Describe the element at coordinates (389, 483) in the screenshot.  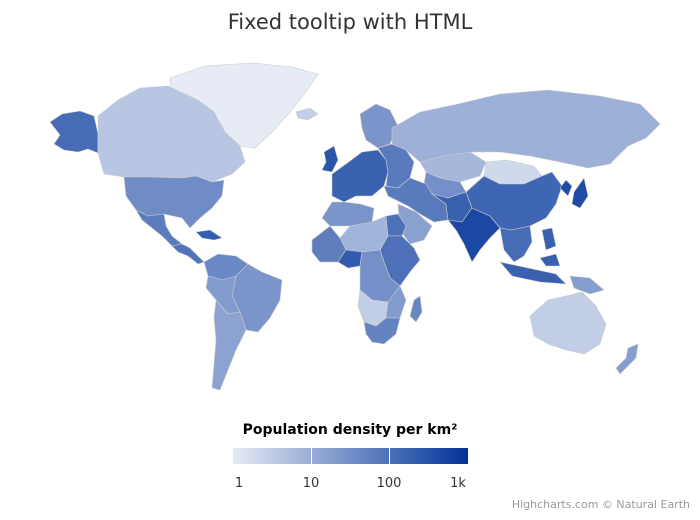
I see `legend-label-100: 100` at that location.